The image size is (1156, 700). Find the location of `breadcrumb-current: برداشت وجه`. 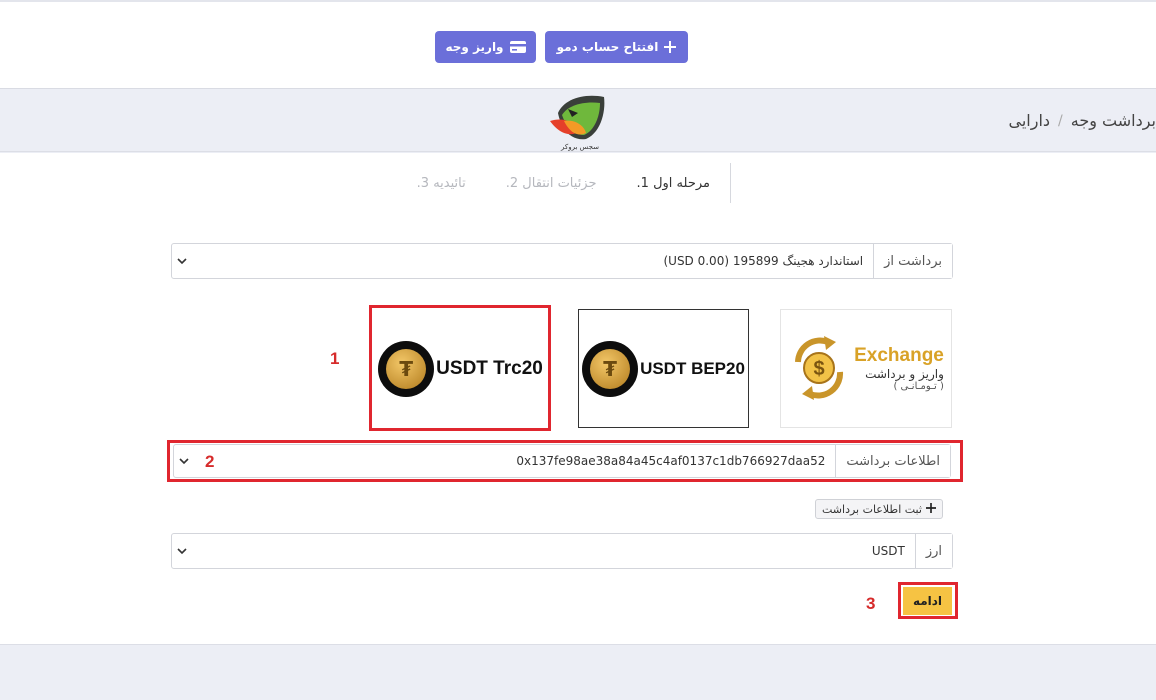

breadcrumb-current: برداشت وجه is located at coordinates (1113, 120).